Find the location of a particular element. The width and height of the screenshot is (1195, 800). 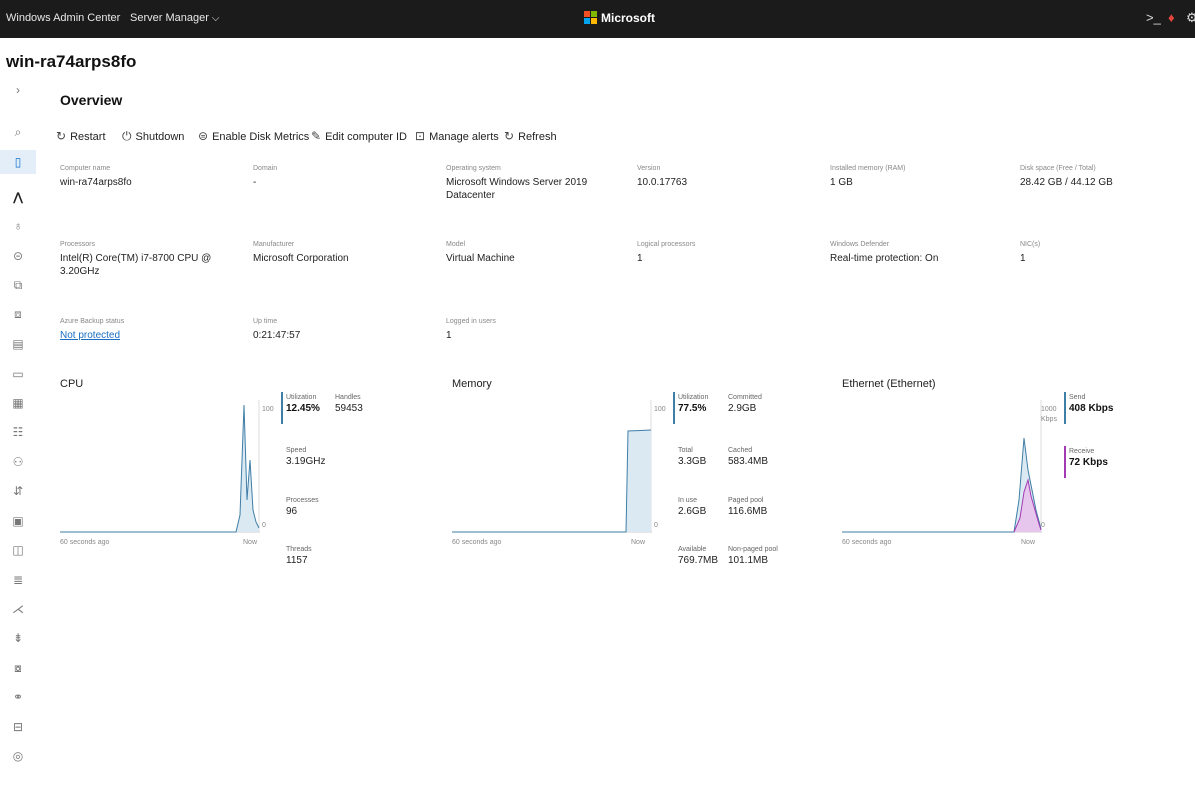

prop-value: Real-time protection: On is located at coordinates (884, 258).